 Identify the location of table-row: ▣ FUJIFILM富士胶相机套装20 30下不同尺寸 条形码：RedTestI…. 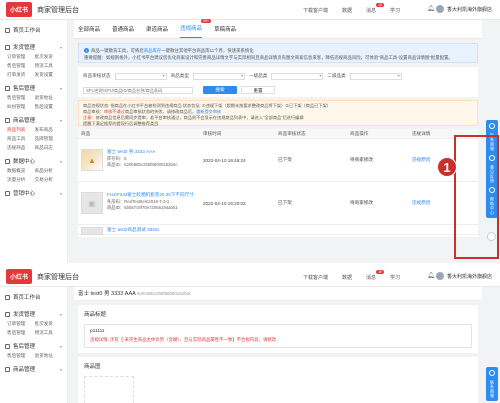
(278, 203).